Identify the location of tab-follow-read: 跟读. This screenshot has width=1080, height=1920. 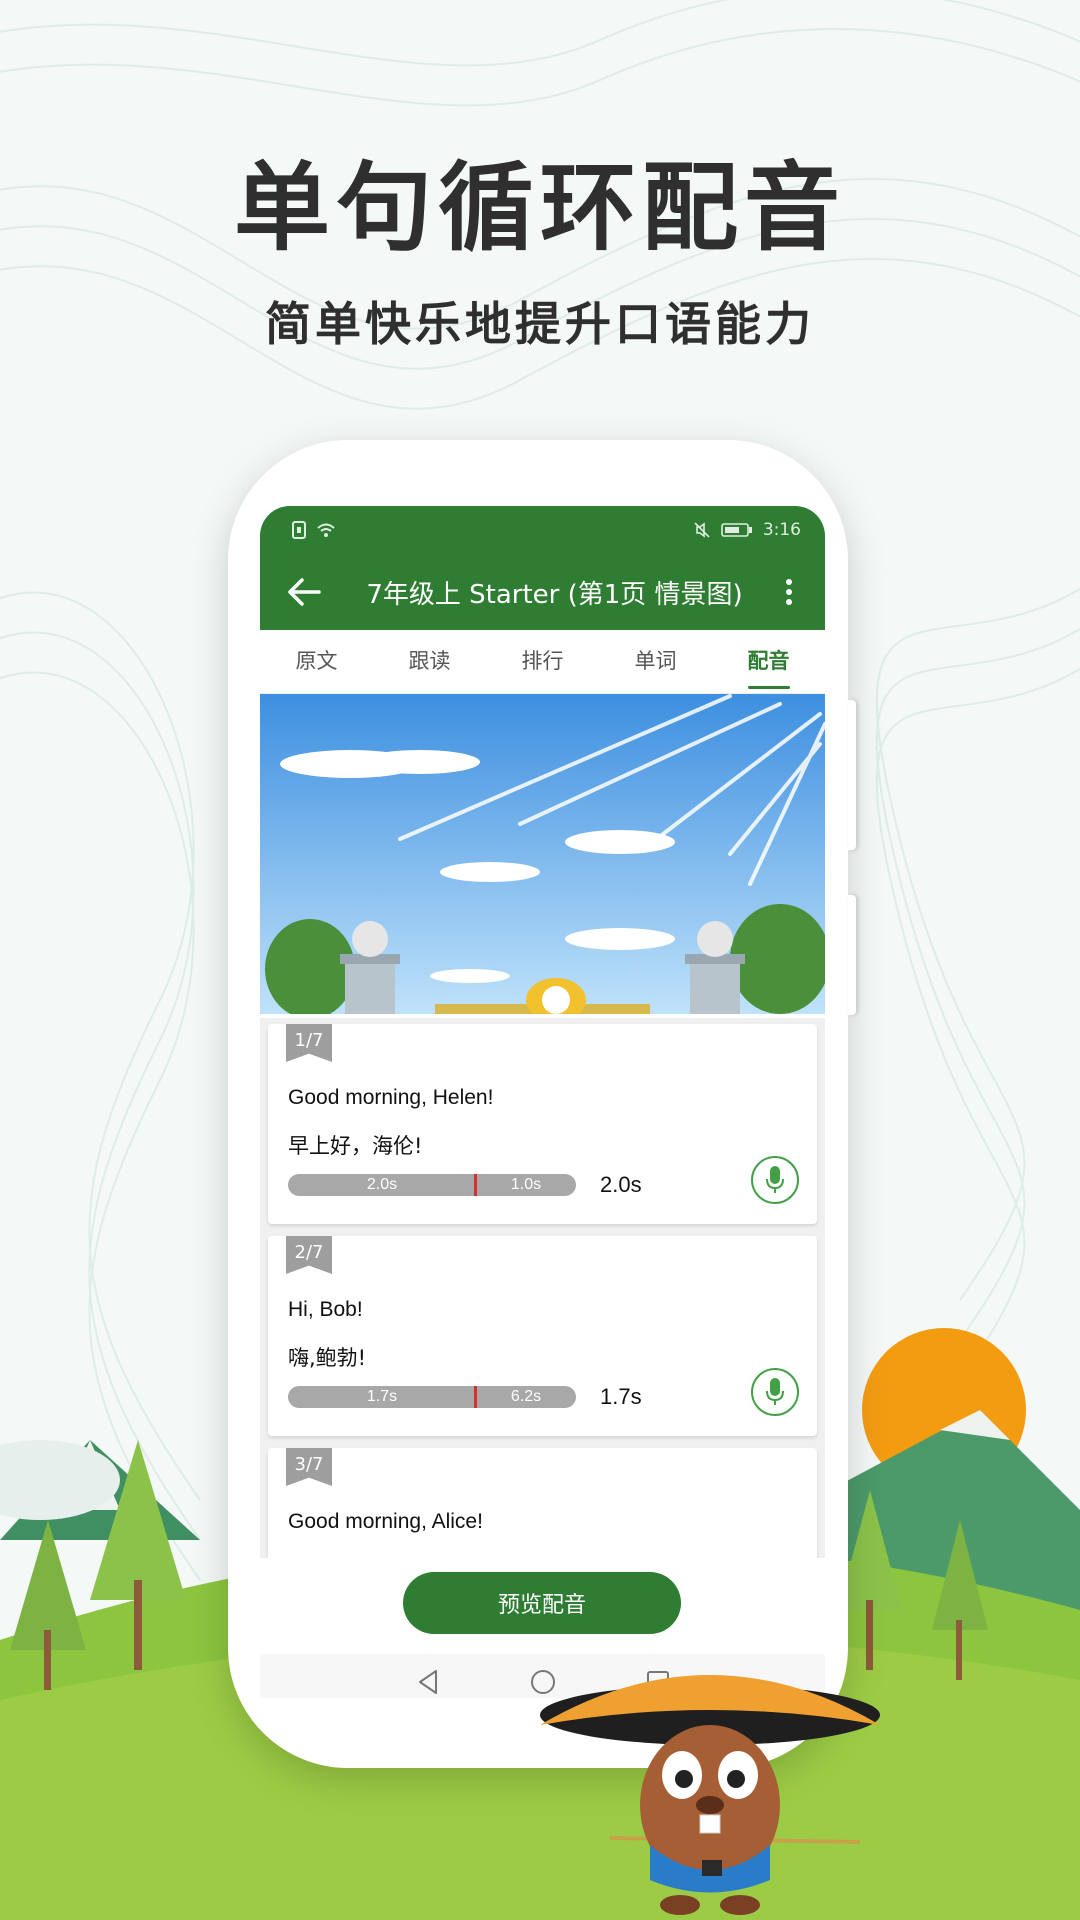
(429, 661).